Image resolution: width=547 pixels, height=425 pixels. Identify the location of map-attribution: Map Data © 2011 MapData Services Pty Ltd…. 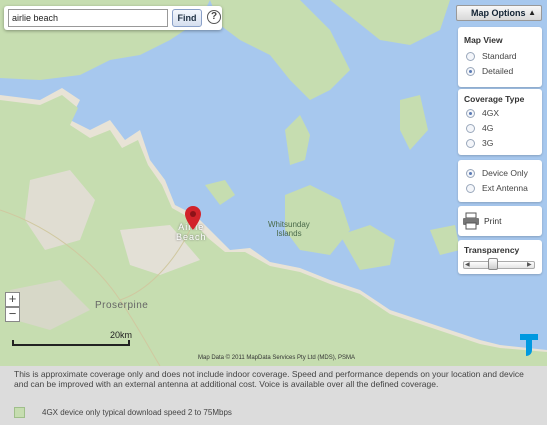
(277, 358).